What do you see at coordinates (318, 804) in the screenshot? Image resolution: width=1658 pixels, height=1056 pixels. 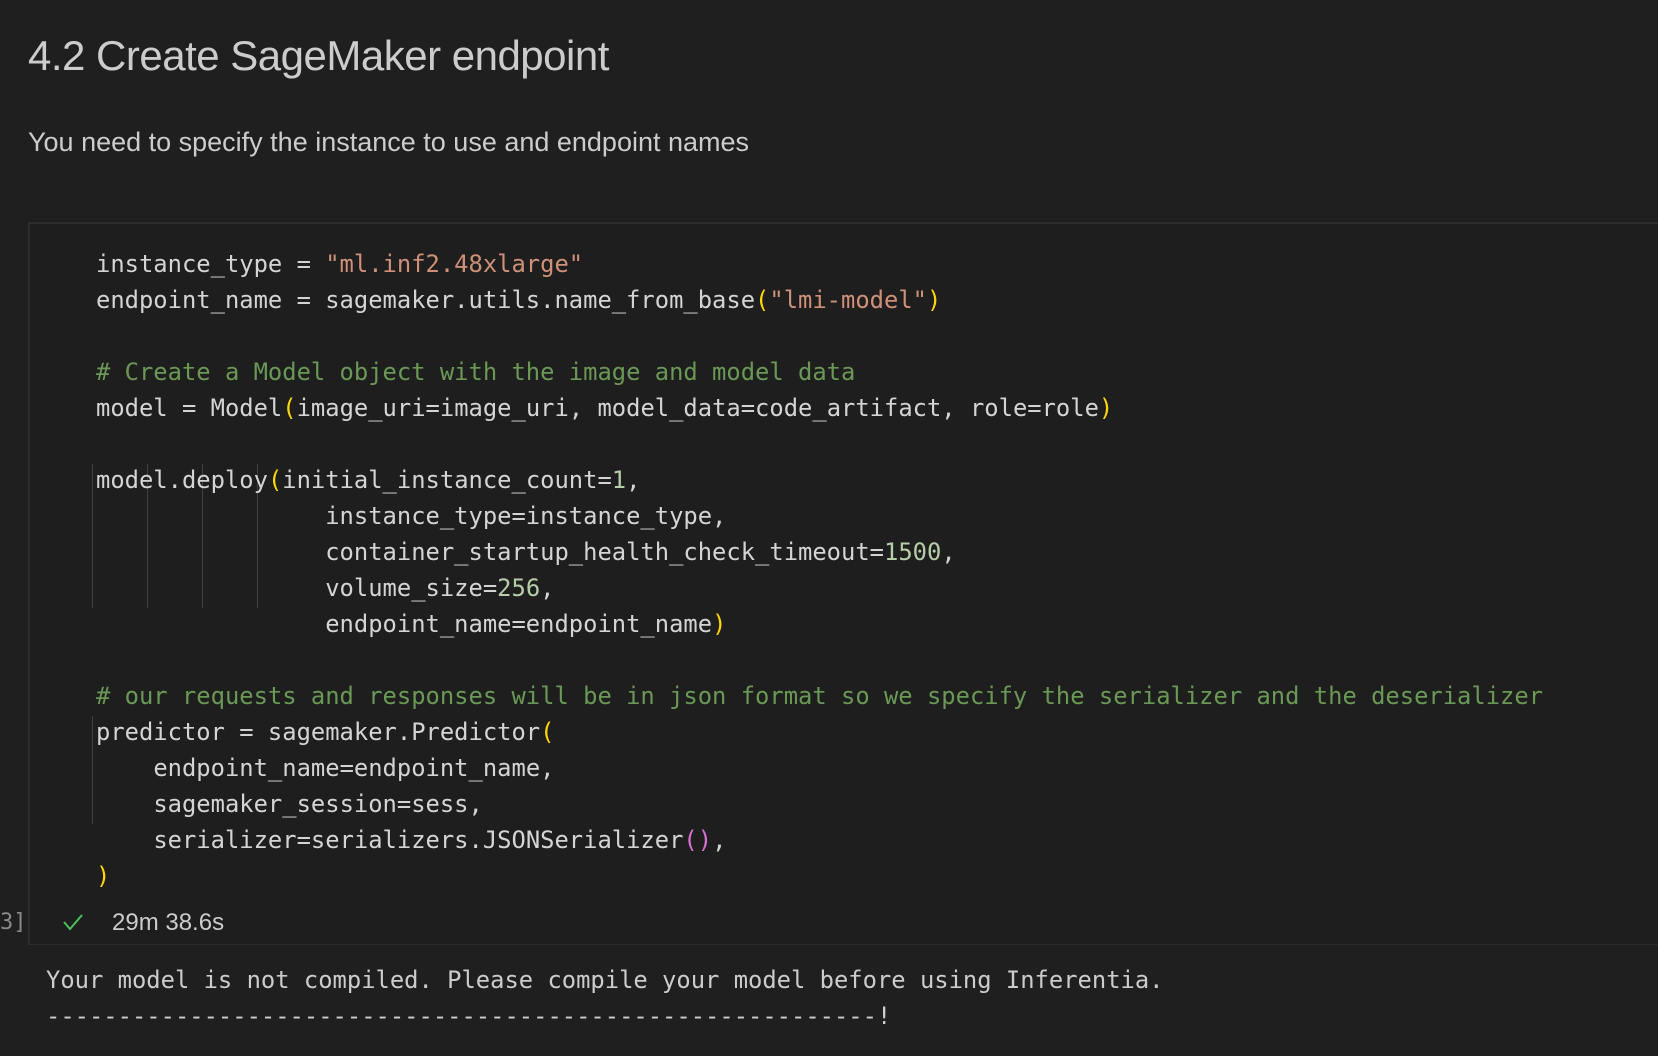 I see `code-token: sagemaker_session=sess,` at bounding box center [318, 804].